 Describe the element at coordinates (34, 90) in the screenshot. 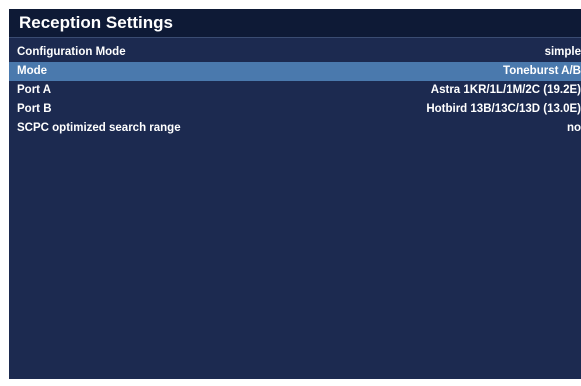

I see `setting-label: Port A` at that location.